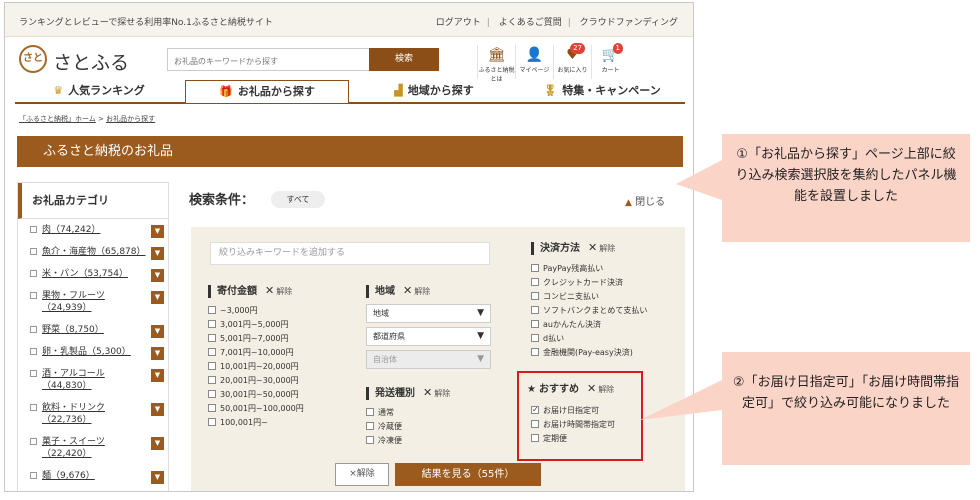  I want to click on callout-delivery-filter: ②「お届け日指定可」「お届け時間帯指定可」で絞り込み可能になりました, so click(846, 408).